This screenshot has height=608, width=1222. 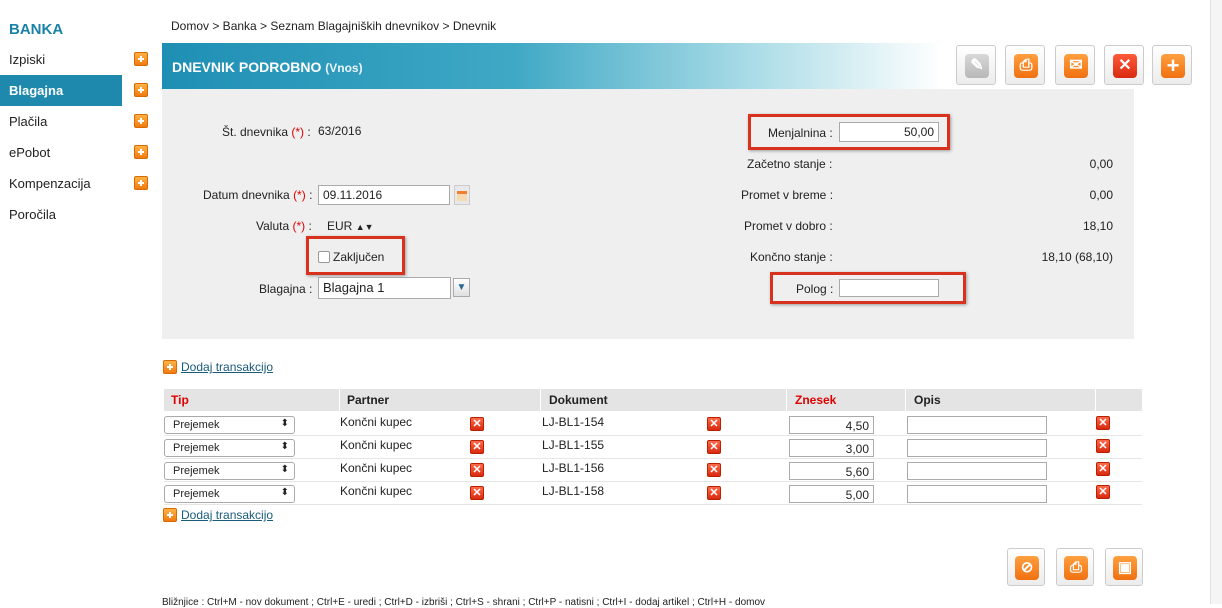 I want to click on breme-label: Promet v breme :, so click(x=787, y=195).